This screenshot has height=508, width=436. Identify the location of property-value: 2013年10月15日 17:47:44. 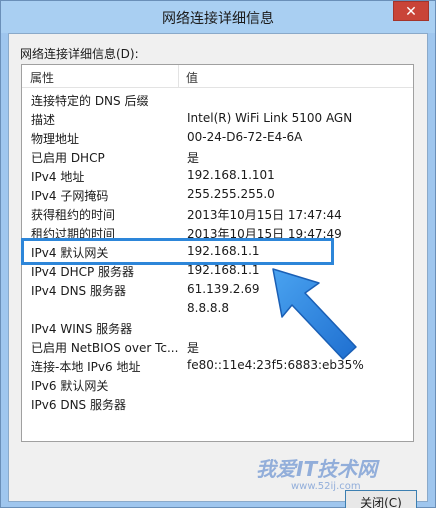
(264, 215).